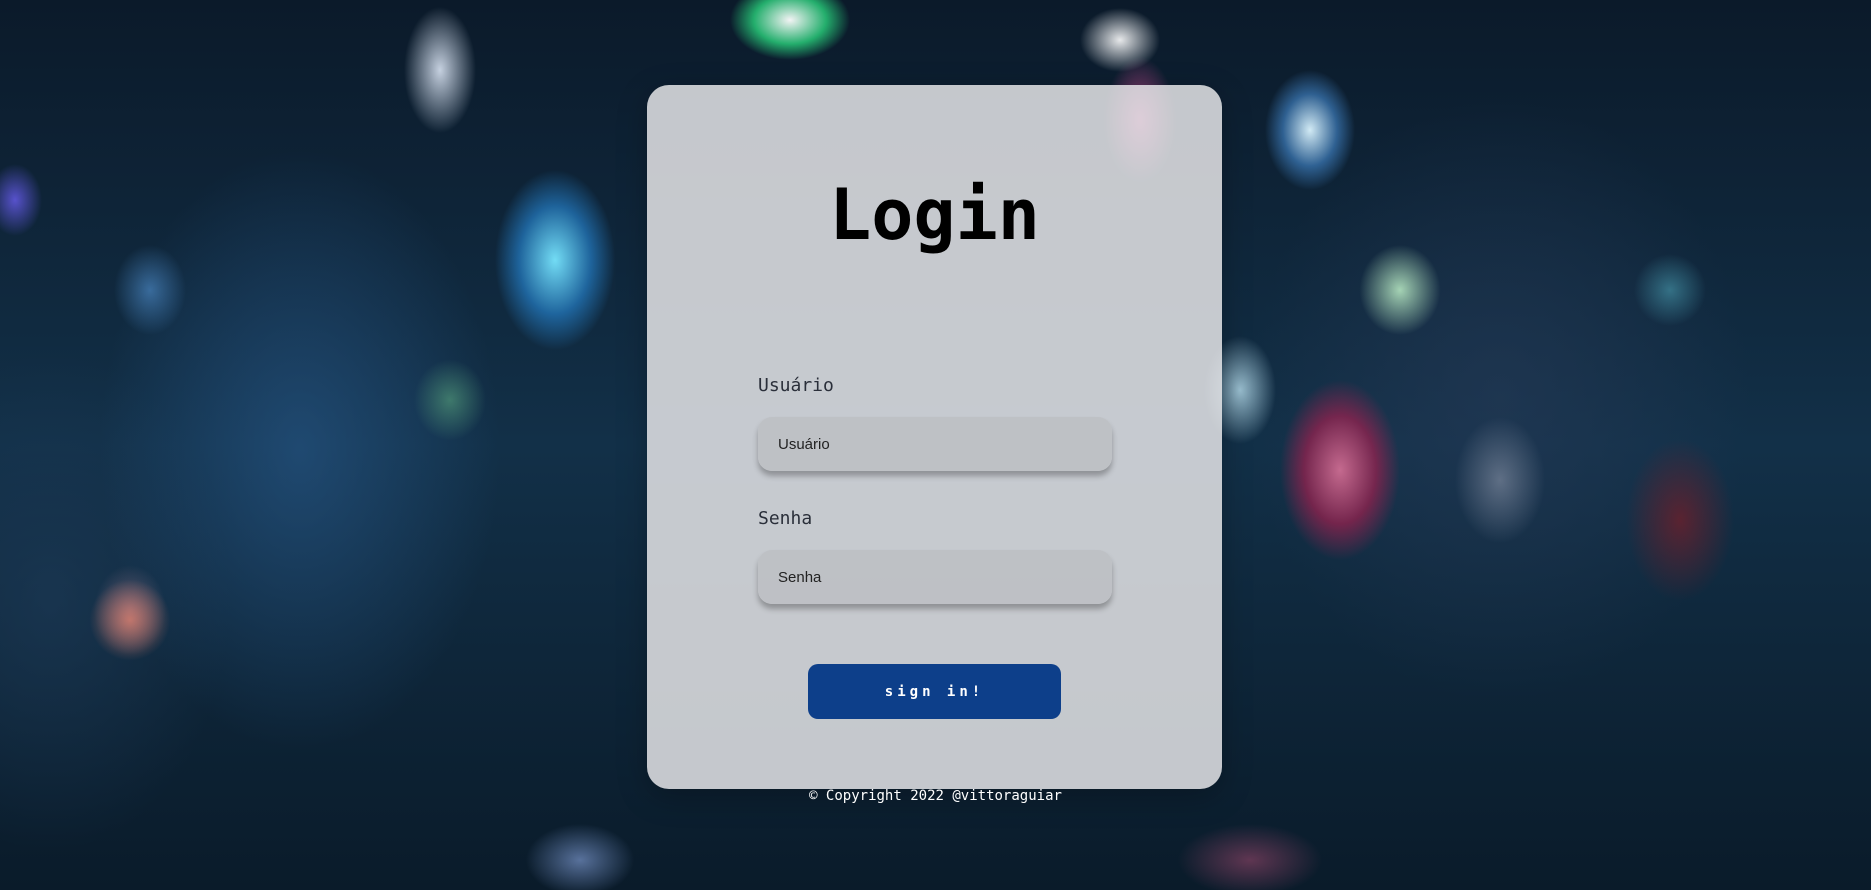 This screenshot has height=890, width=1871. Describe the element at coordinates (935, 444) in the screenshot. I see `username-input` at that location.